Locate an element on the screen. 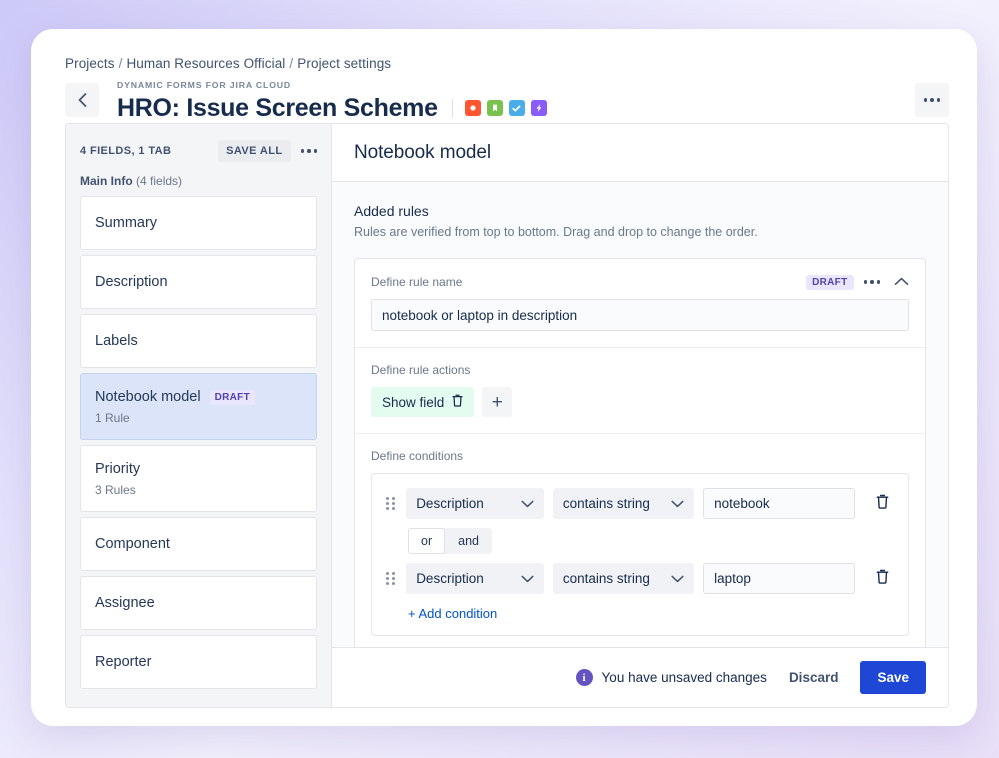 The width and height of the screenshot is (999, 758). save-all-button: SAVE ALL is located at coordinates (254, 151).